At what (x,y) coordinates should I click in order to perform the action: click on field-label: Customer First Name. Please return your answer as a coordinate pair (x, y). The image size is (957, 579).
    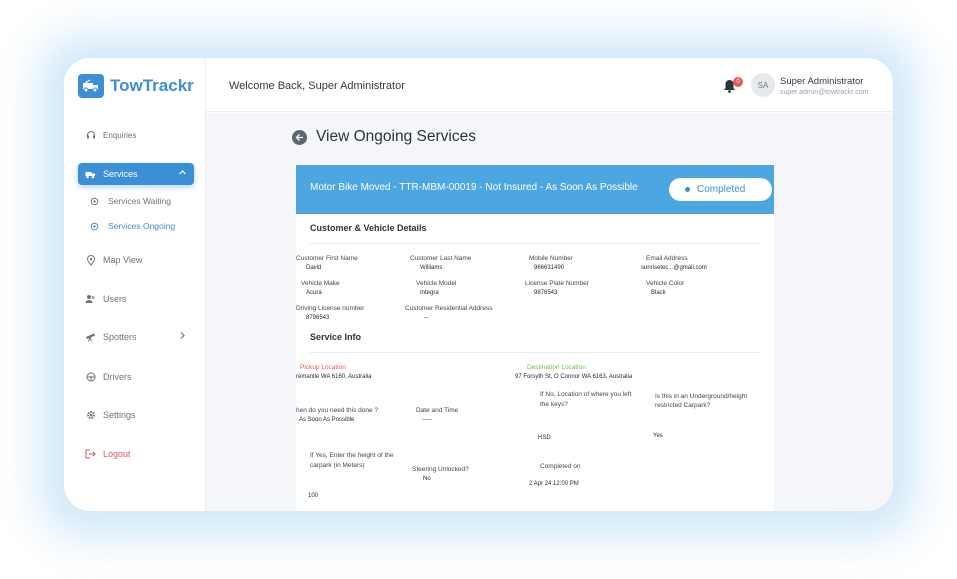
    Looking at the image, I should click on (327, 258).